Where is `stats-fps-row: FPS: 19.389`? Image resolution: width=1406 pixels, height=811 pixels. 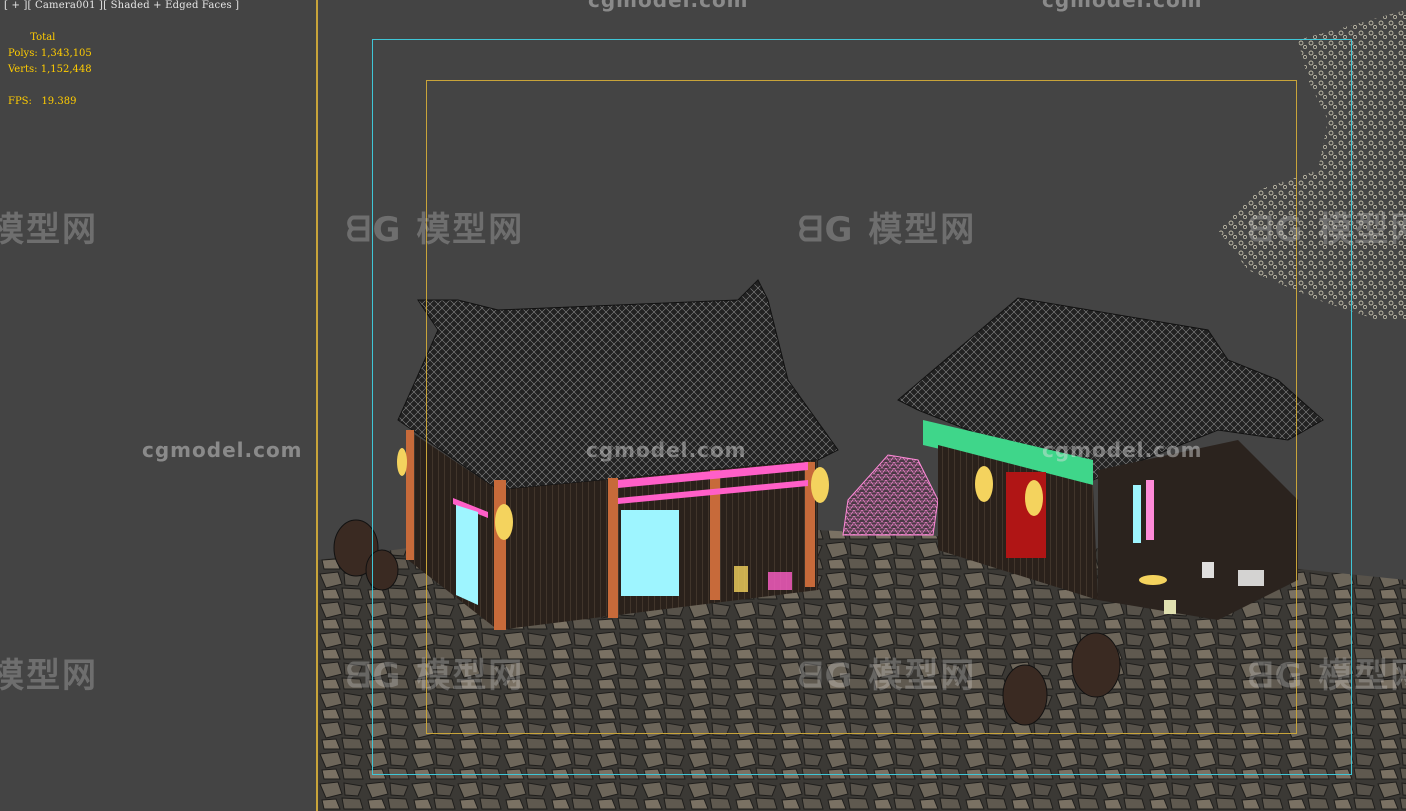
stats-fps-row: FPS: 19.389 is located at coordinates (50, 102).